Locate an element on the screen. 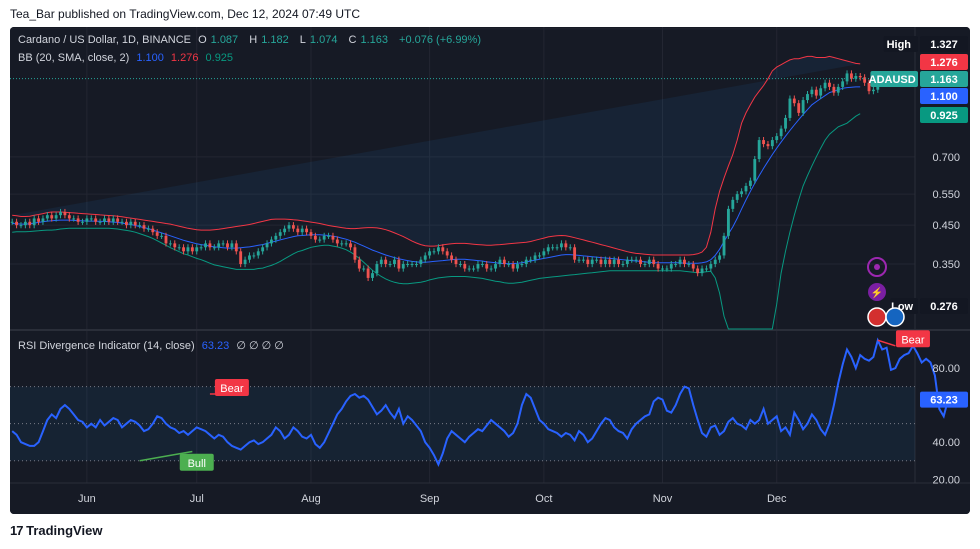  time-axis-tick: Jun is located at coordinates (87, 499).